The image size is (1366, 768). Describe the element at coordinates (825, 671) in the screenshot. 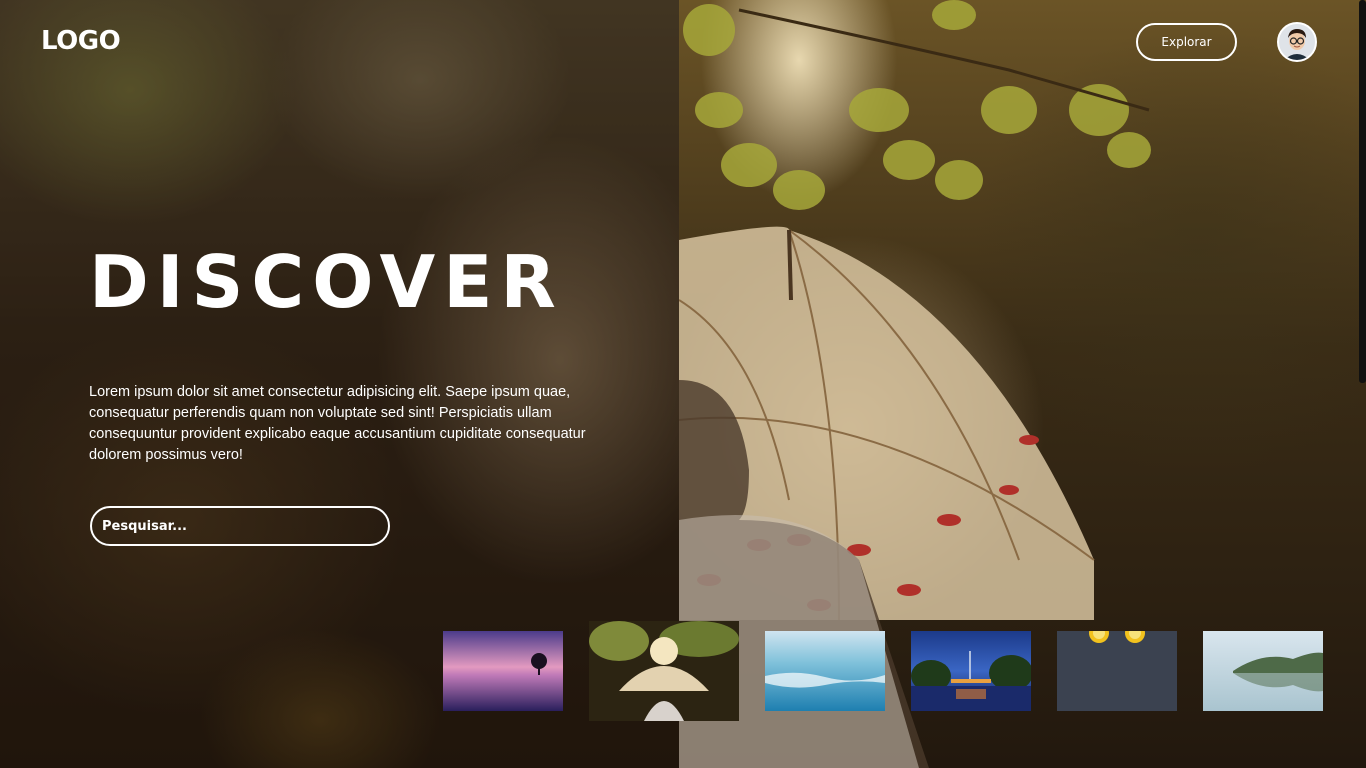

I see `thumbnail-ocean` at that location.